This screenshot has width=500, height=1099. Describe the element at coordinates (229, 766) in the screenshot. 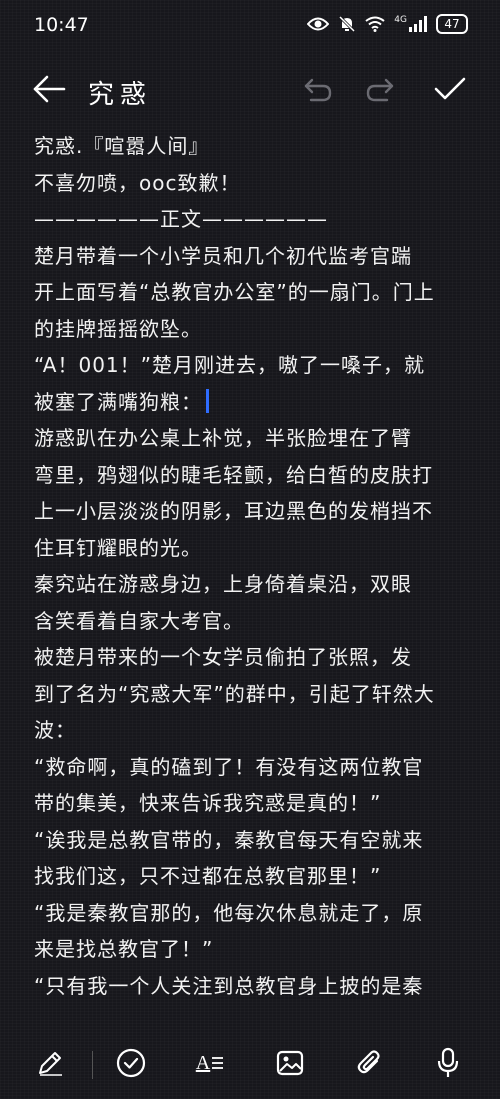

I see `note-line: “救命啊，真的磕到了！有没有这两位教官` at that location.